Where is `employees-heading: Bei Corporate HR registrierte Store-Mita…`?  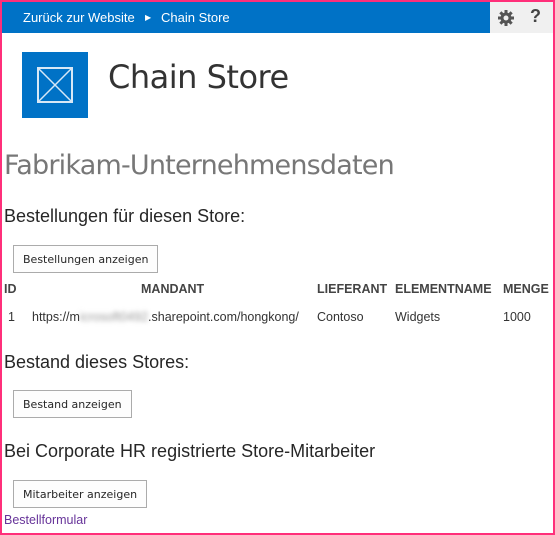
employees-heading: Bei Corporate HR registrierte Store-Mita… is located at coordinates (190, 451).